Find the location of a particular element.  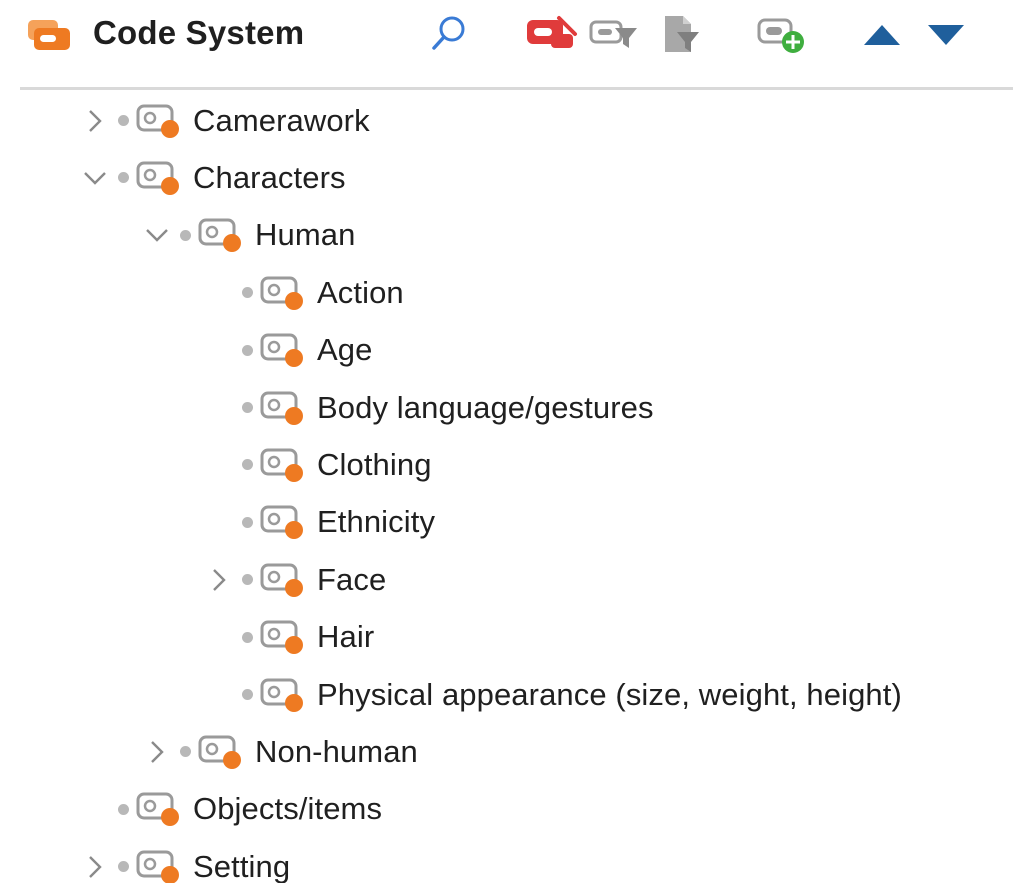

document-filter-button is located at coordinates (680, 34).